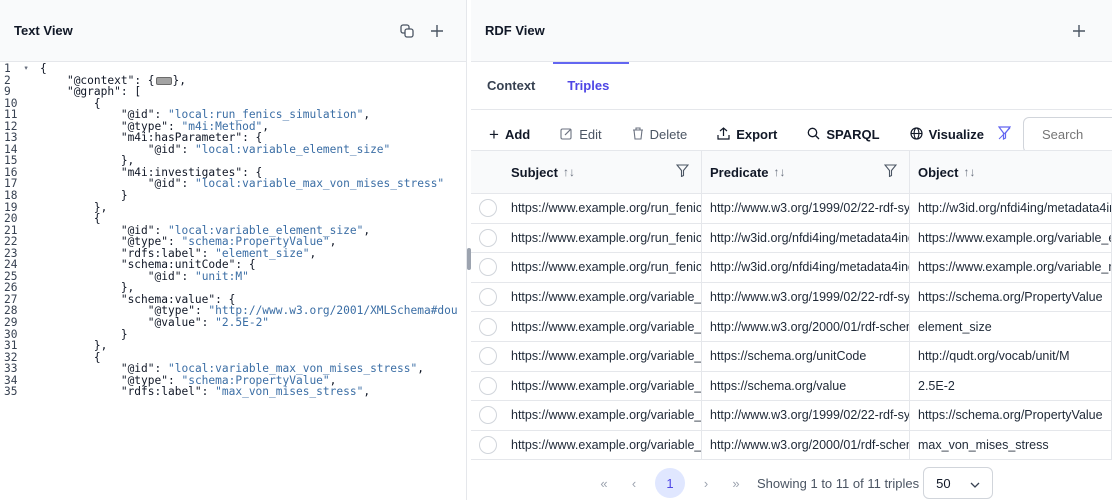 The width and height of the screenshot is (1112, 500). Describe the element at coordinates (11, 392) in the screenshot. I see `line-number: 35` at that location.